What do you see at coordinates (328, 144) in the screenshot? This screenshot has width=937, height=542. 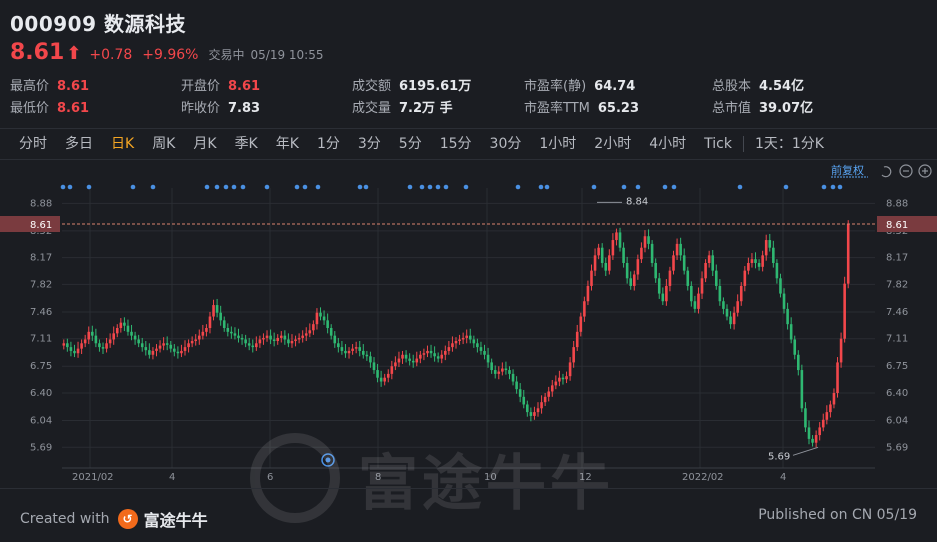 I see `tab-7: 1分` at bounding box center [328, 144].